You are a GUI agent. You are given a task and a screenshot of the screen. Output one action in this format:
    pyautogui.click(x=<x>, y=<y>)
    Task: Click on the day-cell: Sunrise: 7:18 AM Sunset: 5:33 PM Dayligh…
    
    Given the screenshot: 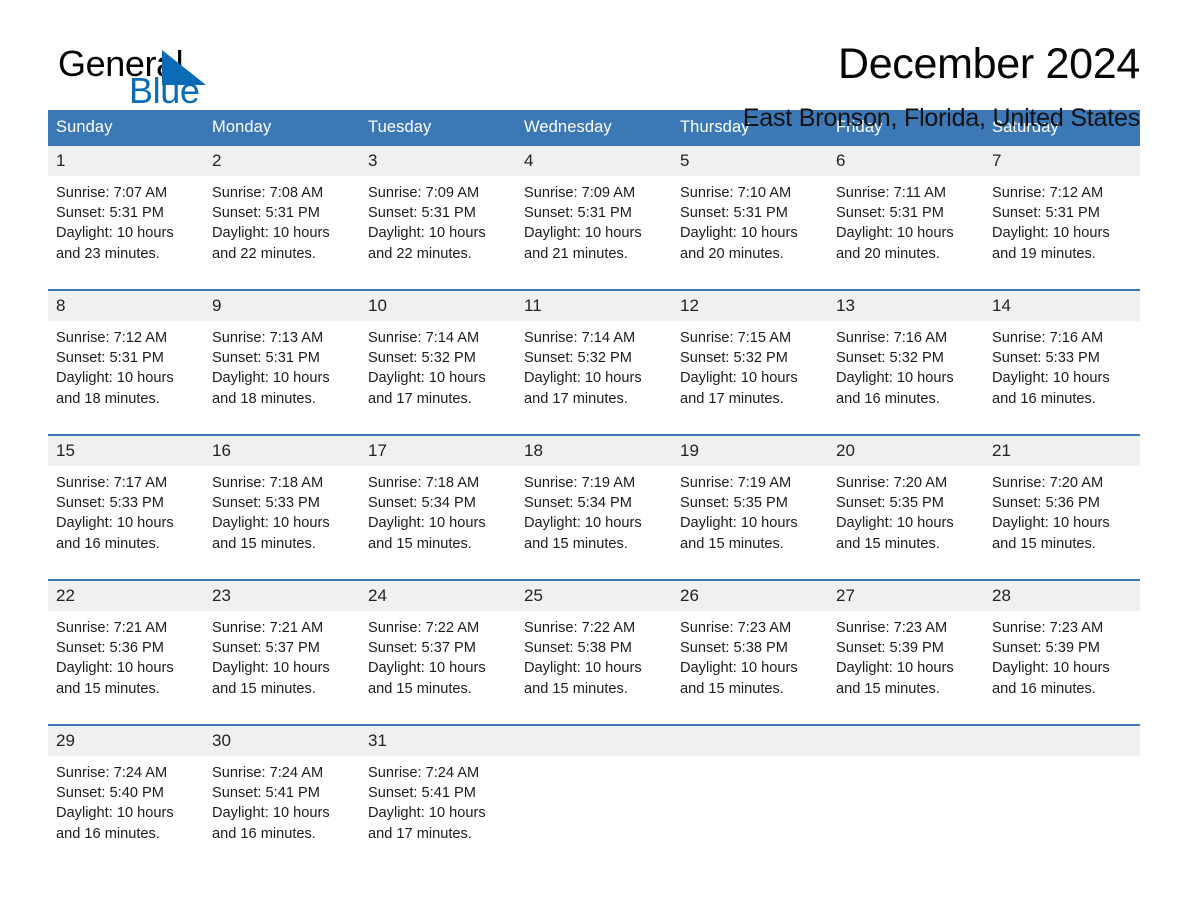 What is the action you would take?
    pyautogui.click(x=282, y=517)
    